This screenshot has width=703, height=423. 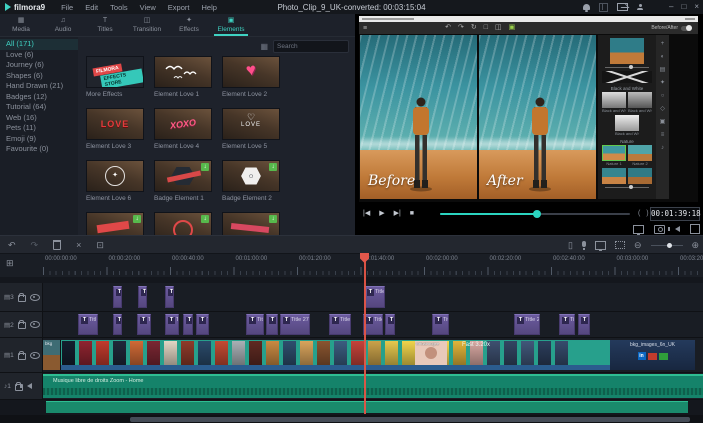 What do you see at coordinates (12, 245) in the screenshot?
I see `undo-icon: ↶` at bounding box center [12, 245].